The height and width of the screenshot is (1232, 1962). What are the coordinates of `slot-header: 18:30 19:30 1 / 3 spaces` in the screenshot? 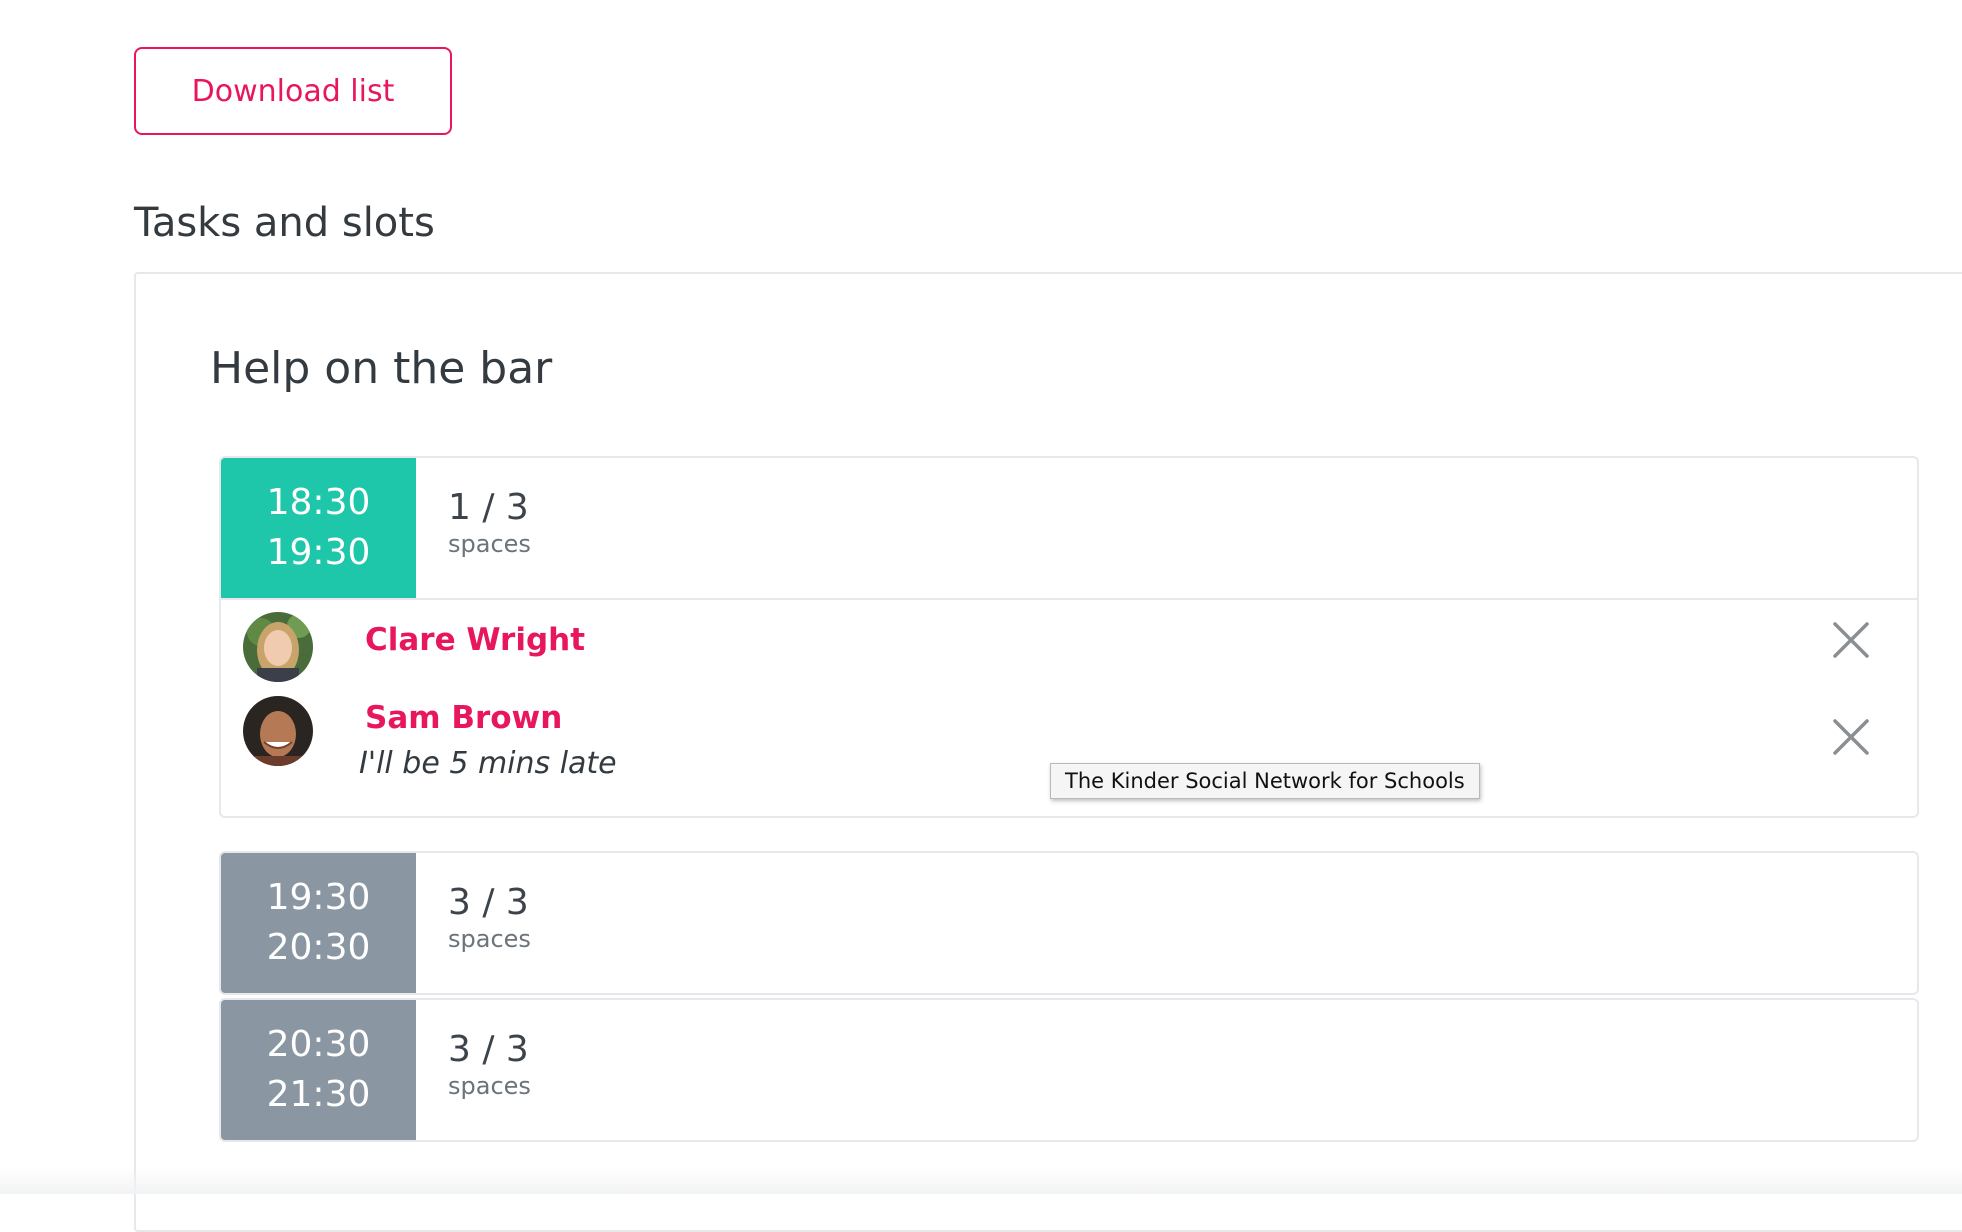 It's located at (1069, 528).